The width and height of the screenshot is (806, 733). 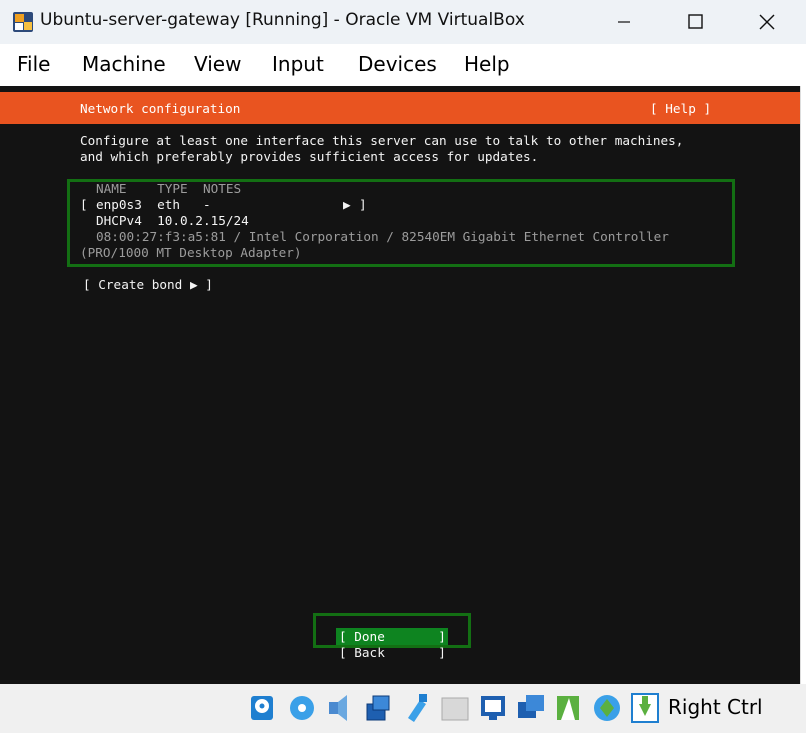 What do you see at coordinates (148, 284) in the screenshot?
I see `create-bond-button: [ Create bond ▶ ]` at bounding box center [148, 284].